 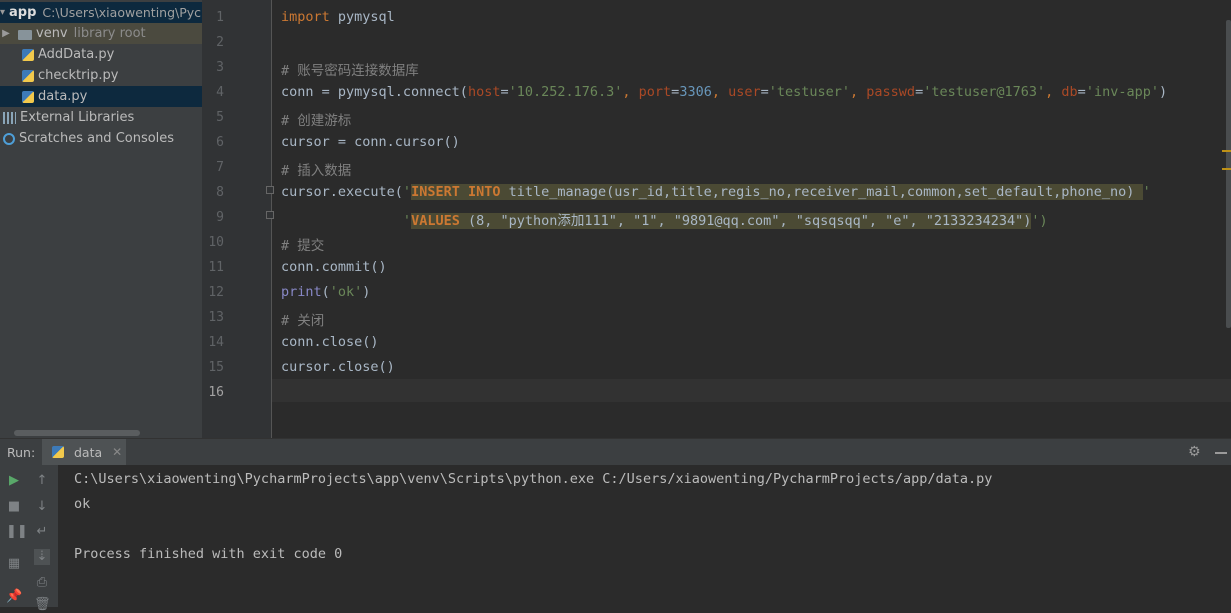 What do you see at coordinates (316, 121) in the screenshot?
I see `code-line: # 创建游标` at bounding box center [316, 121].